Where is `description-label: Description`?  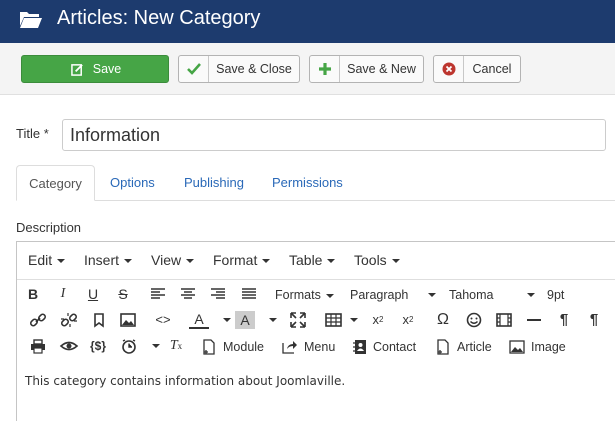
description-label: Description is located at coordinates (49, 227).